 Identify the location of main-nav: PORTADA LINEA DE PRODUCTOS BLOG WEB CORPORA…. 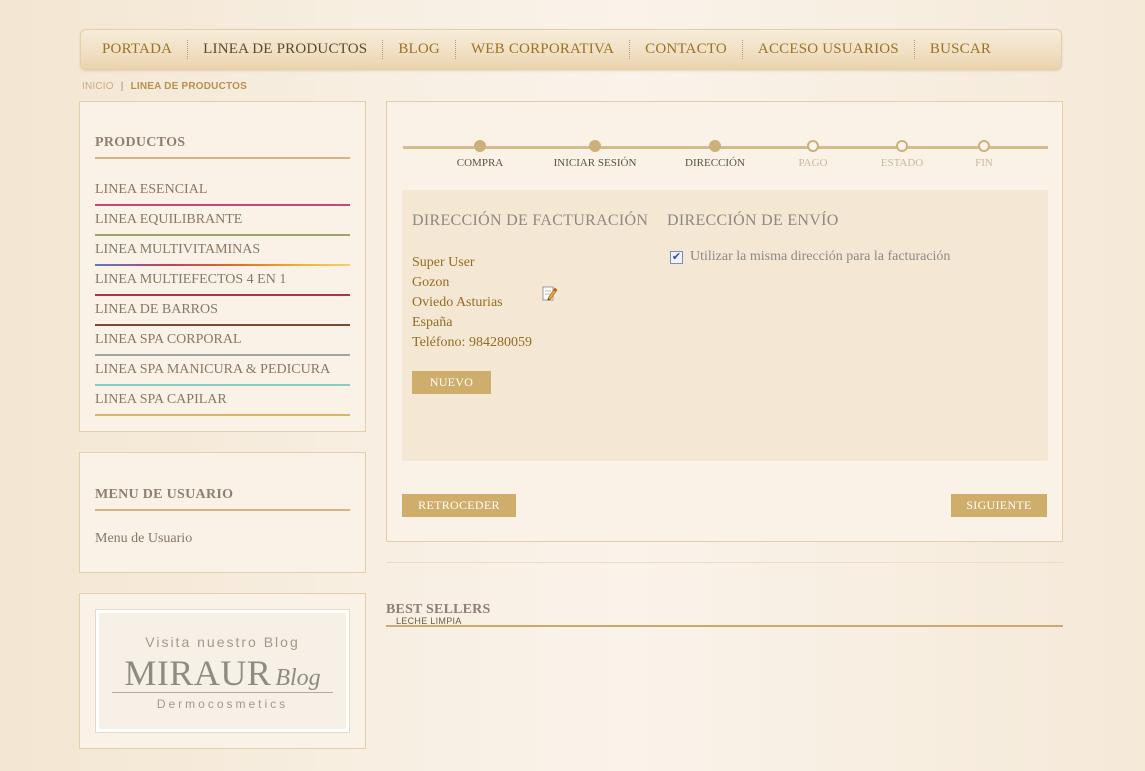
(571, 49).